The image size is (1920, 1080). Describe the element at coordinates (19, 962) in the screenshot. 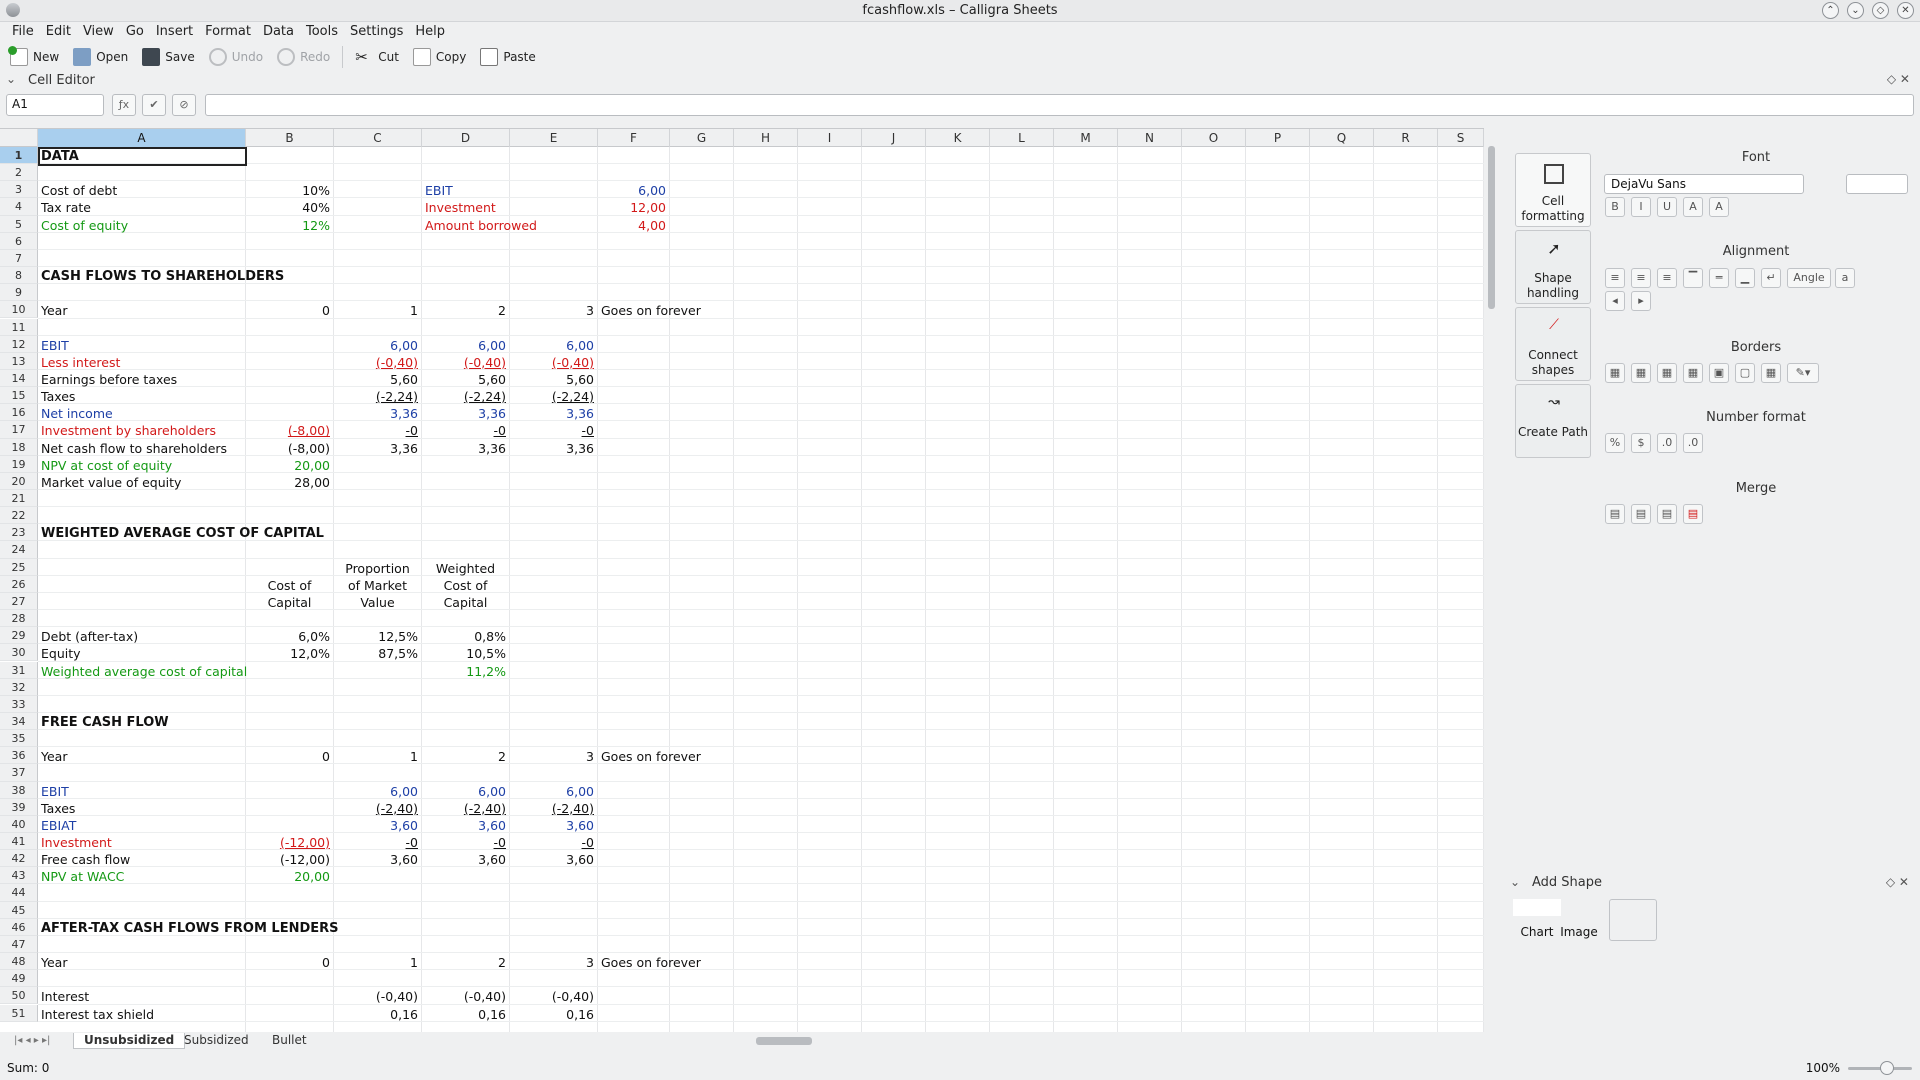

I see `row-header: 48` at that location.